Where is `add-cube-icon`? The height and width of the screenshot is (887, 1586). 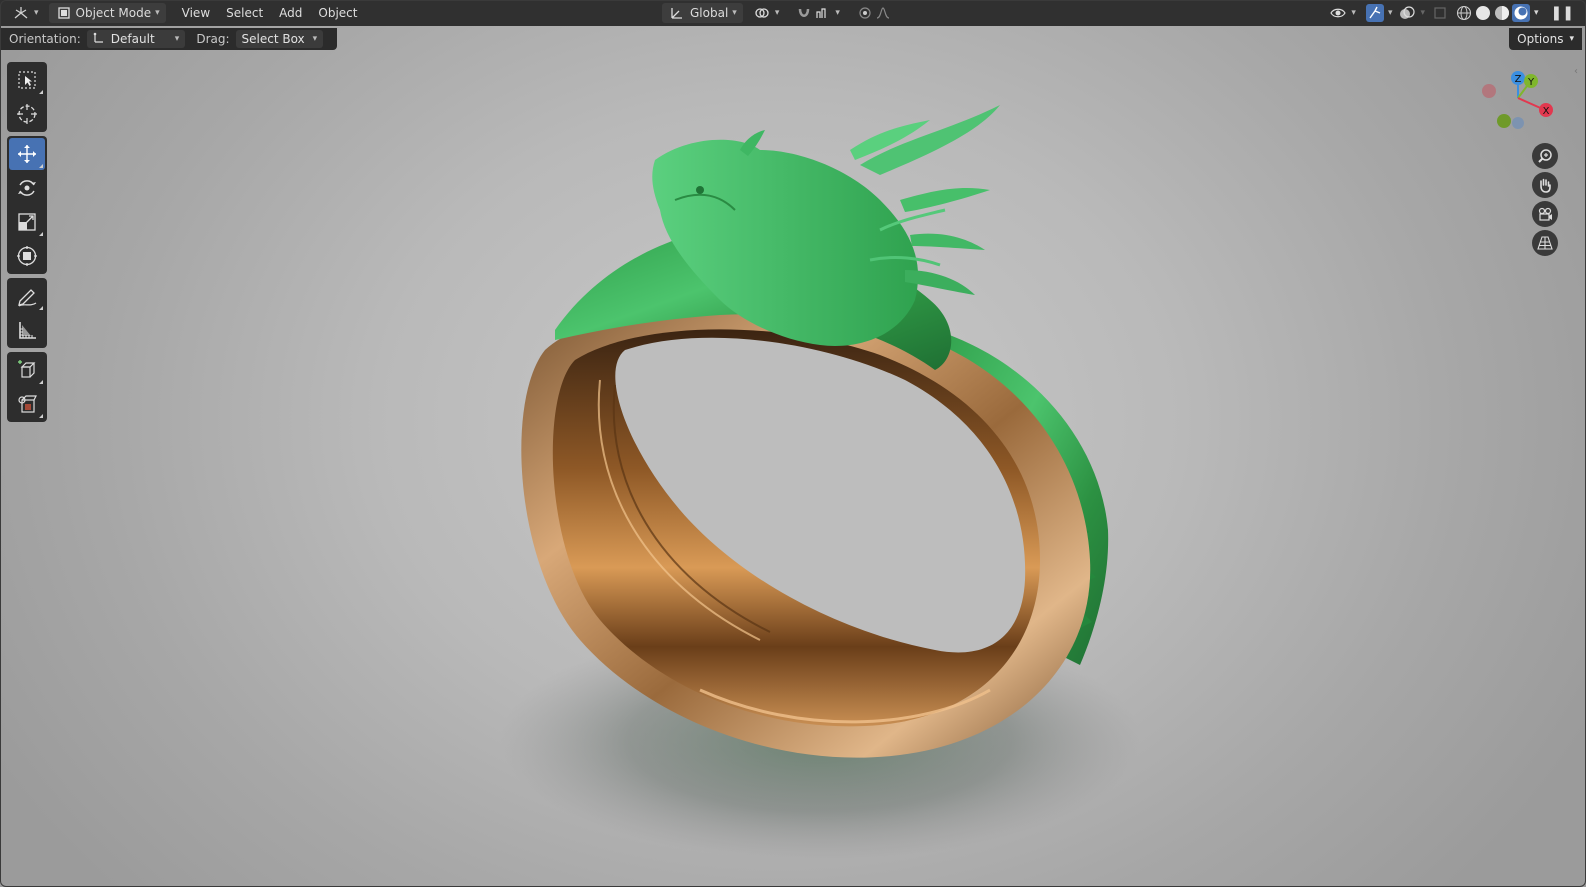
add-cube-icon is located at coordinates (27, 369).